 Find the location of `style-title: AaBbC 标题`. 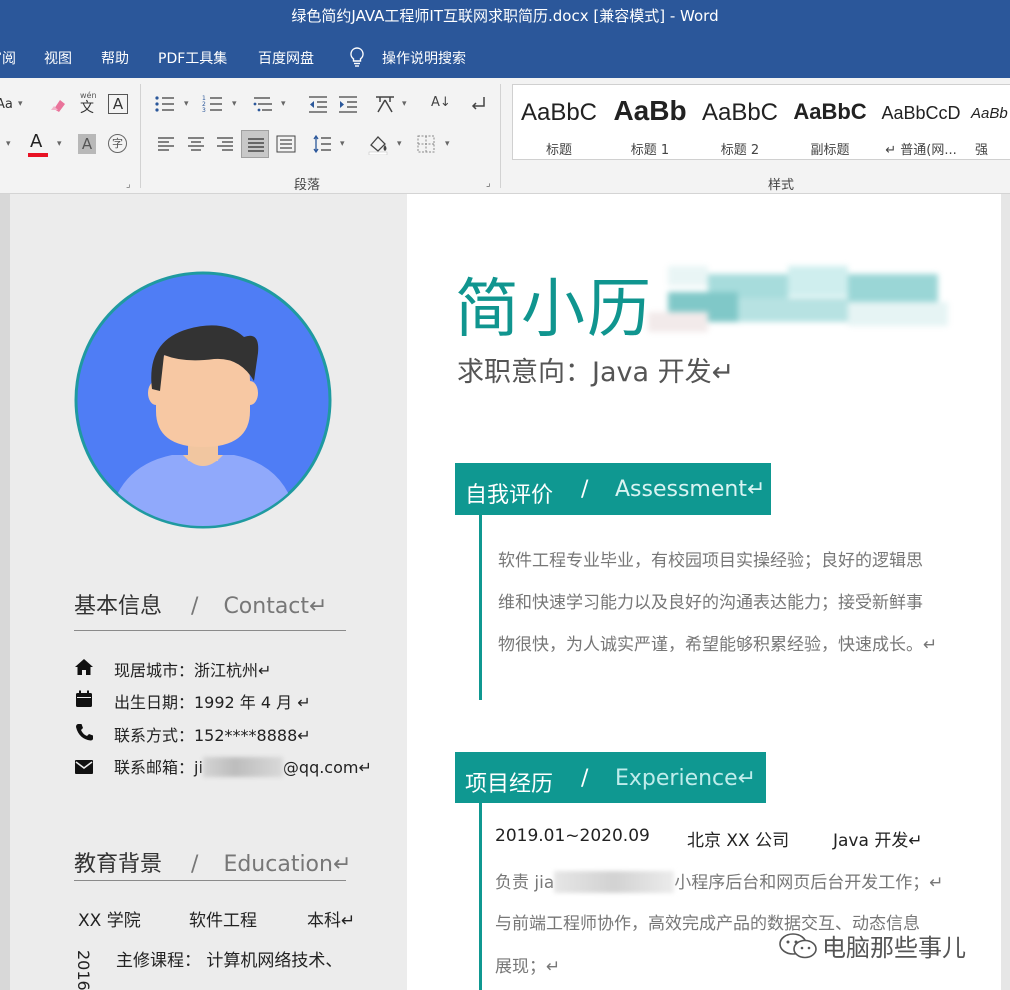

style-title: AaBbC 标题 is located at coordinates (559, 122).